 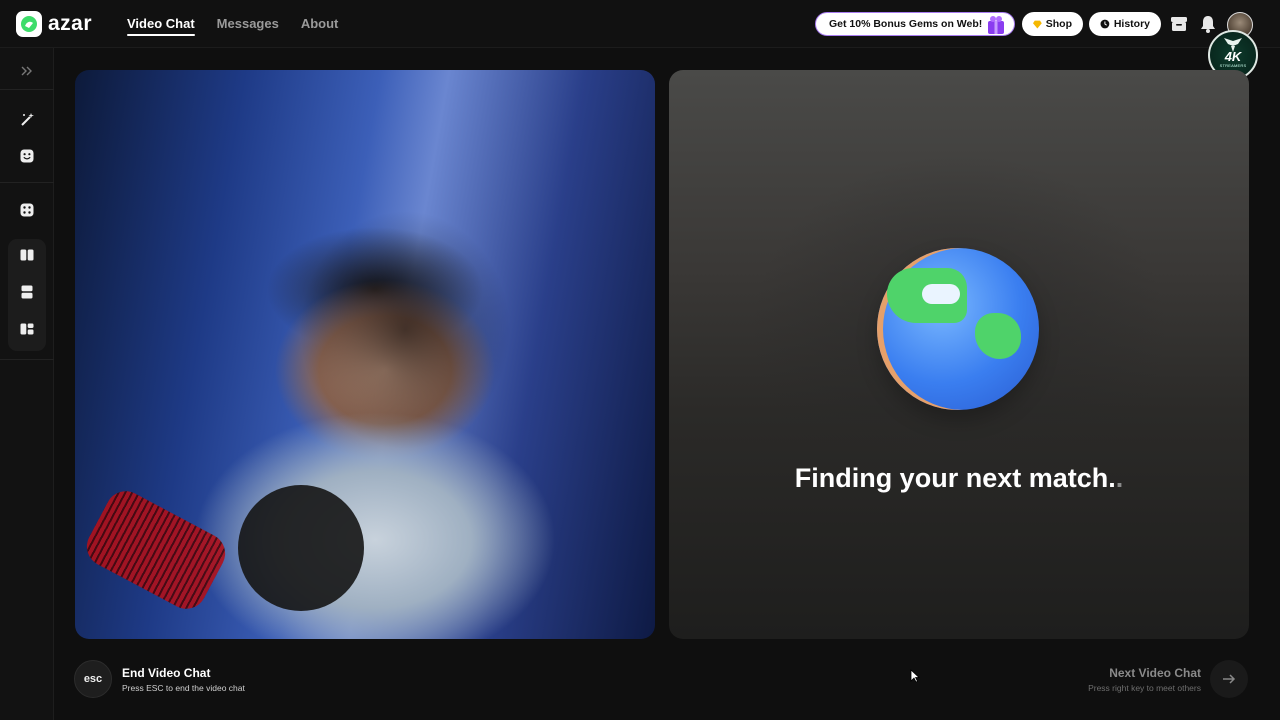 I want to click on sidebar-random-button, so click(x=27, y=210).